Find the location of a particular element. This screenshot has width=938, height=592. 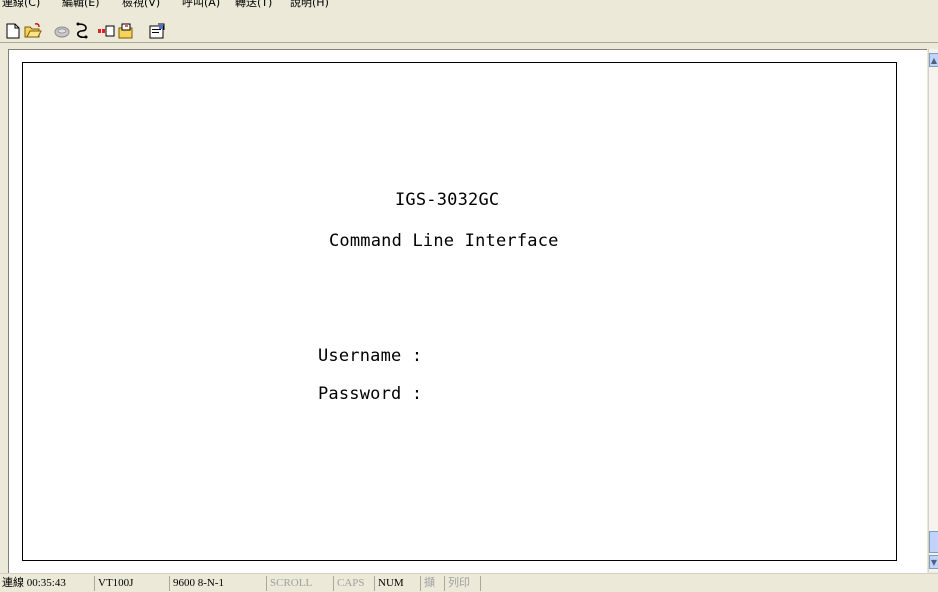

scroll-thumb is located at coordinates (933, 542).